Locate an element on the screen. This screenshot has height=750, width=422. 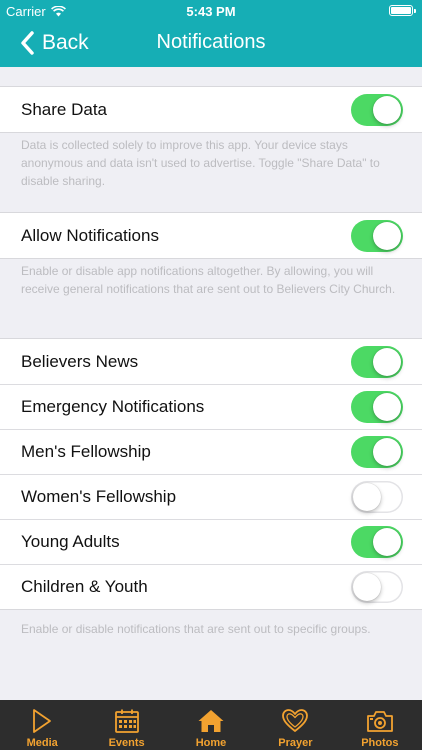
share-data-row: Share Data is located at coordinates (211, 109).